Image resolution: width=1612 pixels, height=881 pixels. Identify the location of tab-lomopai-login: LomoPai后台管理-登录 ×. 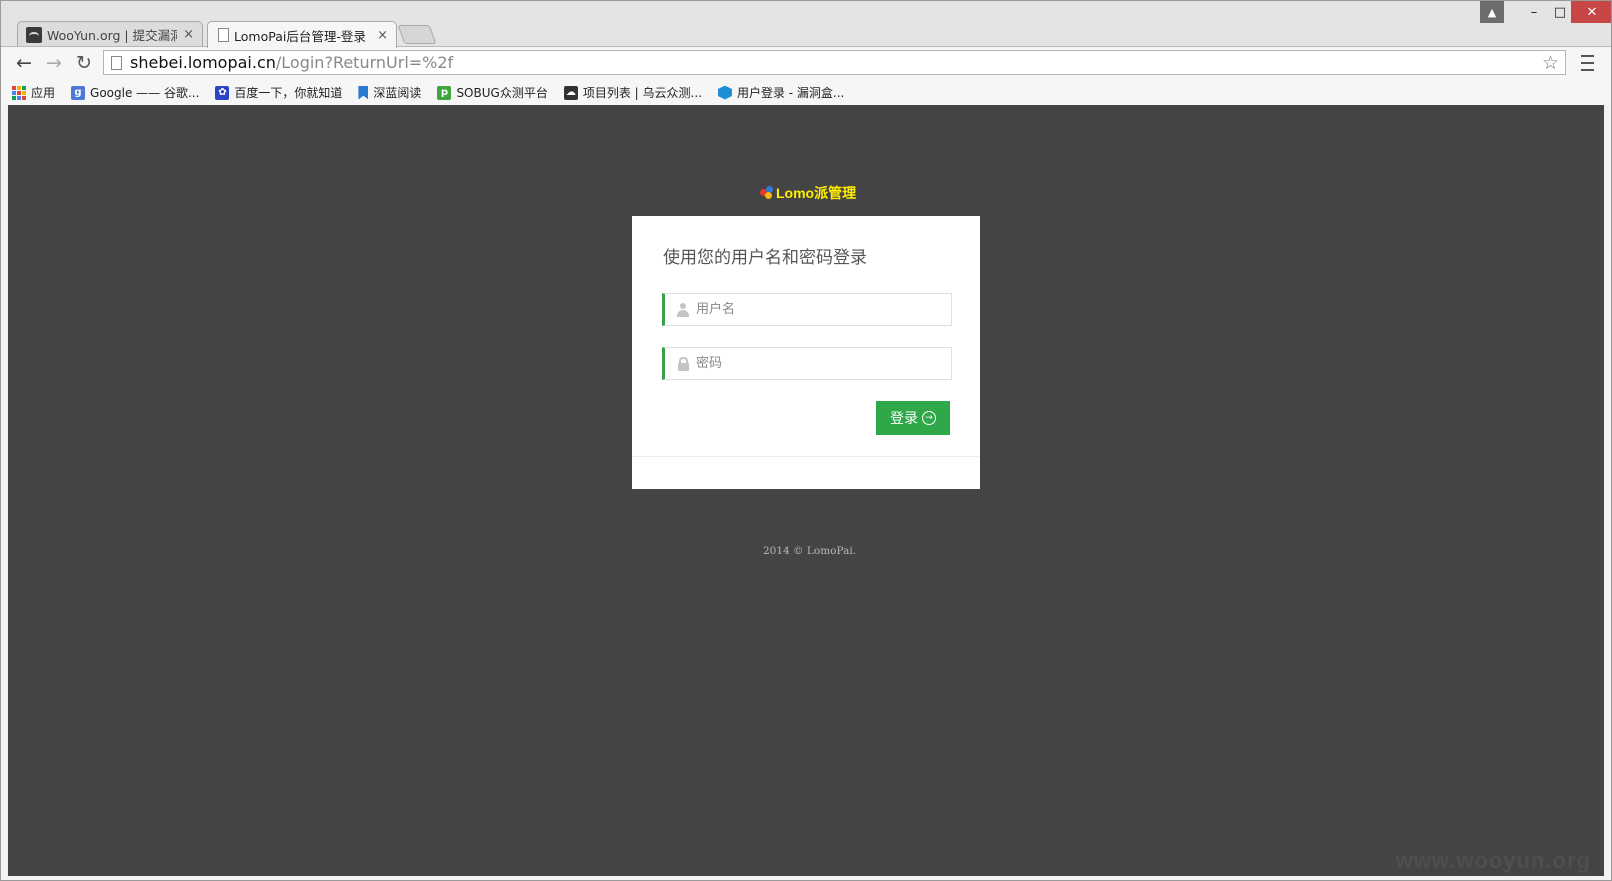
(302, 34).